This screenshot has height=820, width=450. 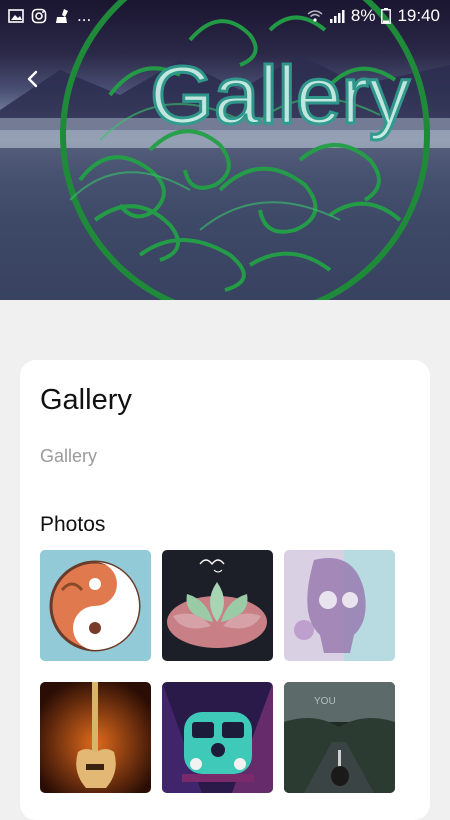 What do you see at coordinates (337, 16) in the screenshot?
I see `signal-icon` at bounding box center [337, 16].